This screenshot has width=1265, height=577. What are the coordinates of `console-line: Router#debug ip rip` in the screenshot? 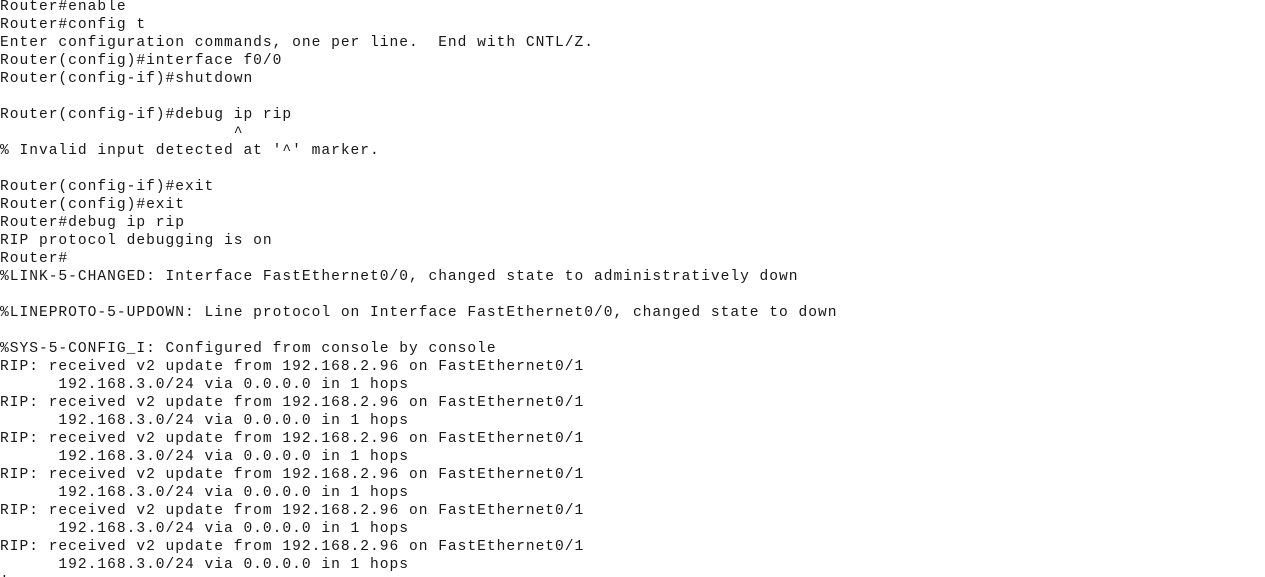 It's located at (93, 223).